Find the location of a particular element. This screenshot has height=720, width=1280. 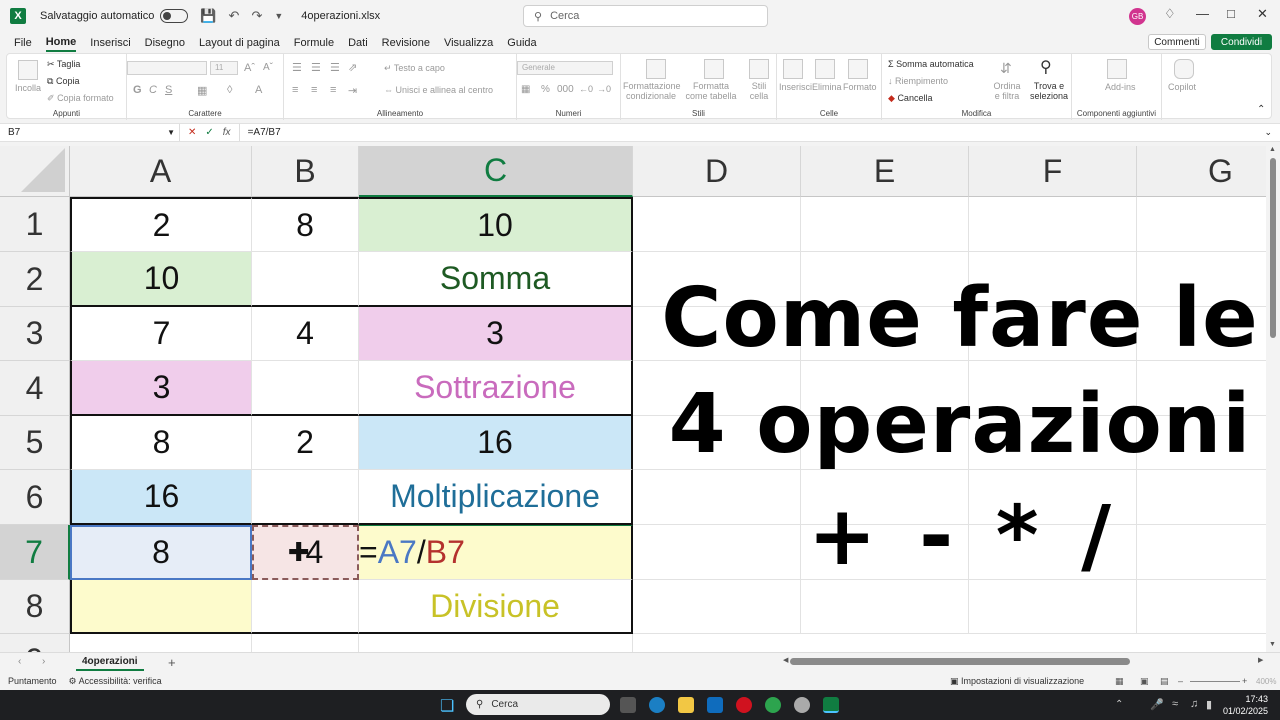

decrease-font-icon: Aˇ is located at coordinates (268, 67).